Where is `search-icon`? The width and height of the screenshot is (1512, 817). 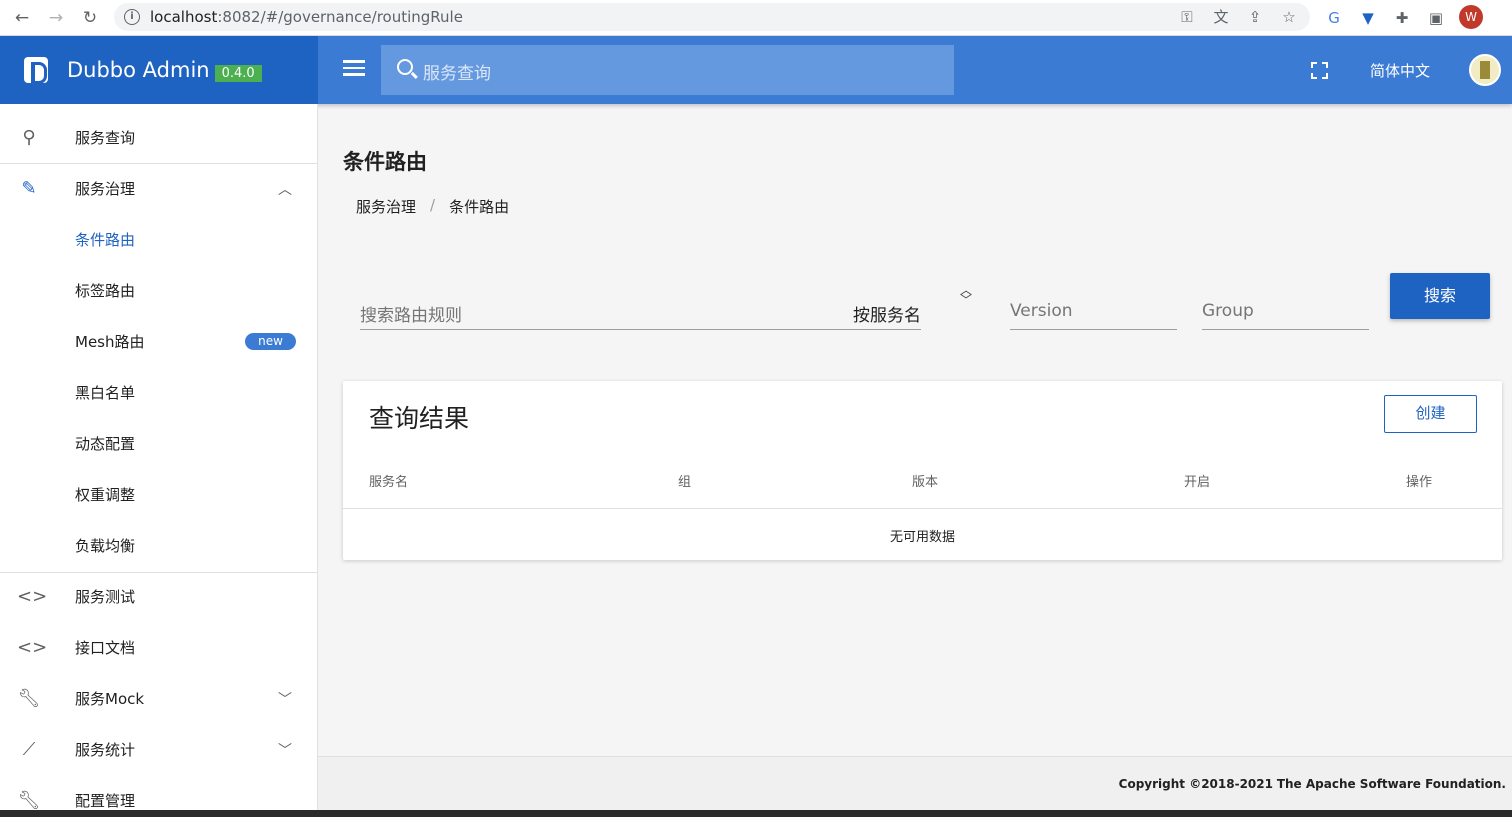 search-icon is located at coordinates (405, 67).